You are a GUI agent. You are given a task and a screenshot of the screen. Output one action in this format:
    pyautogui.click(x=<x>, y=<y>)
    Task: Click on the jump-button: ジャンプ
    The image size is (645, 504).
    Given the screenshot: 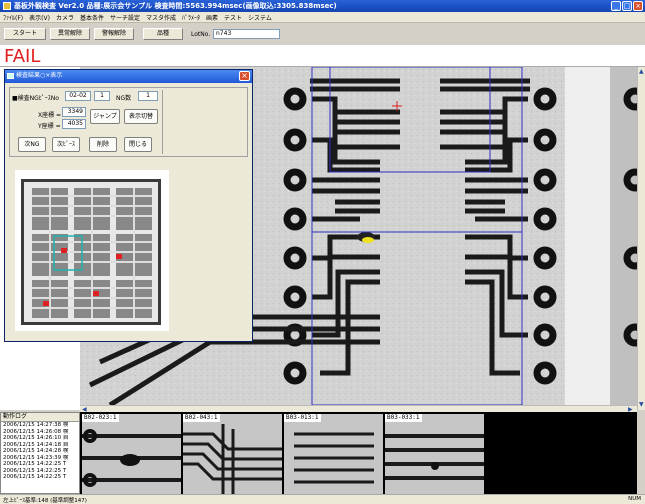 What is the action you would take?
    pyautogui.click(x=105, y=116)
    